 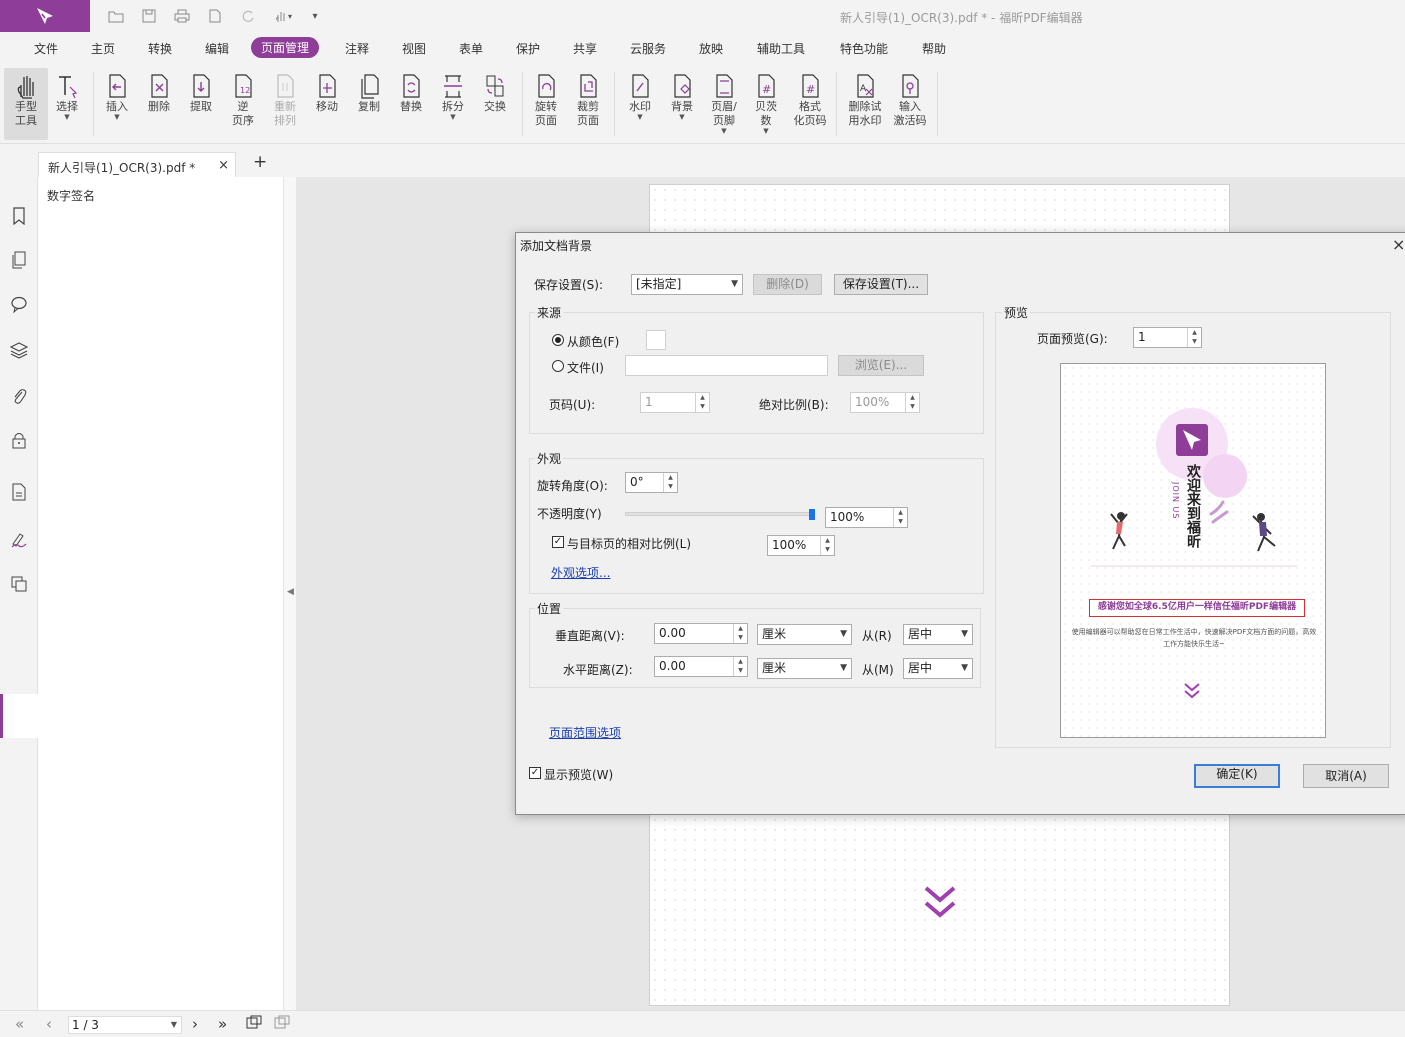 I want to click on security-lock-icon, so click(x=19, y=440).